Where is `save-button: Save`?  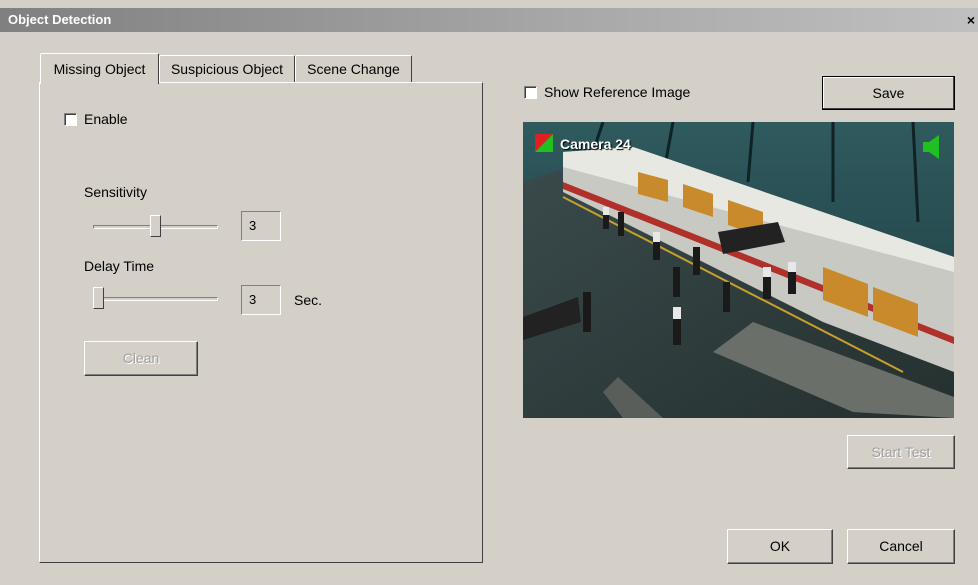
save-button: Save is located at coordinates (888, 93).